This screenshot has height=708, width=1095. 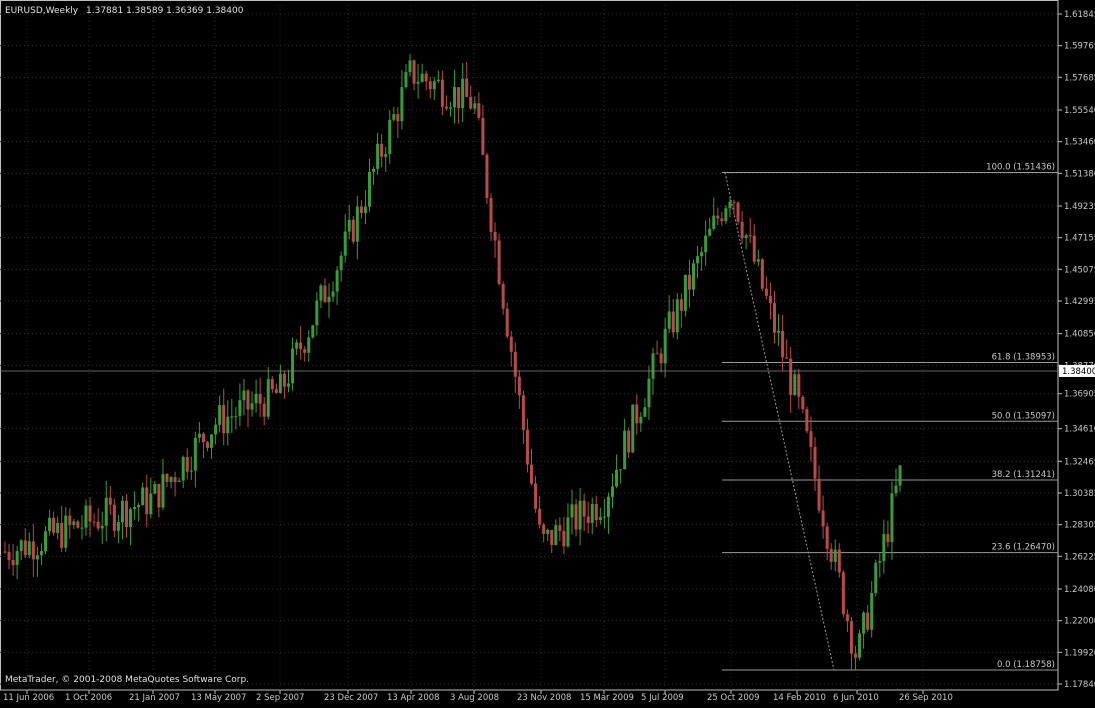 What do you see at coordinates (1079, 462) in the screenshot?
I see `y-tick-label: 1.32465` at bounding box center [1079, 462].